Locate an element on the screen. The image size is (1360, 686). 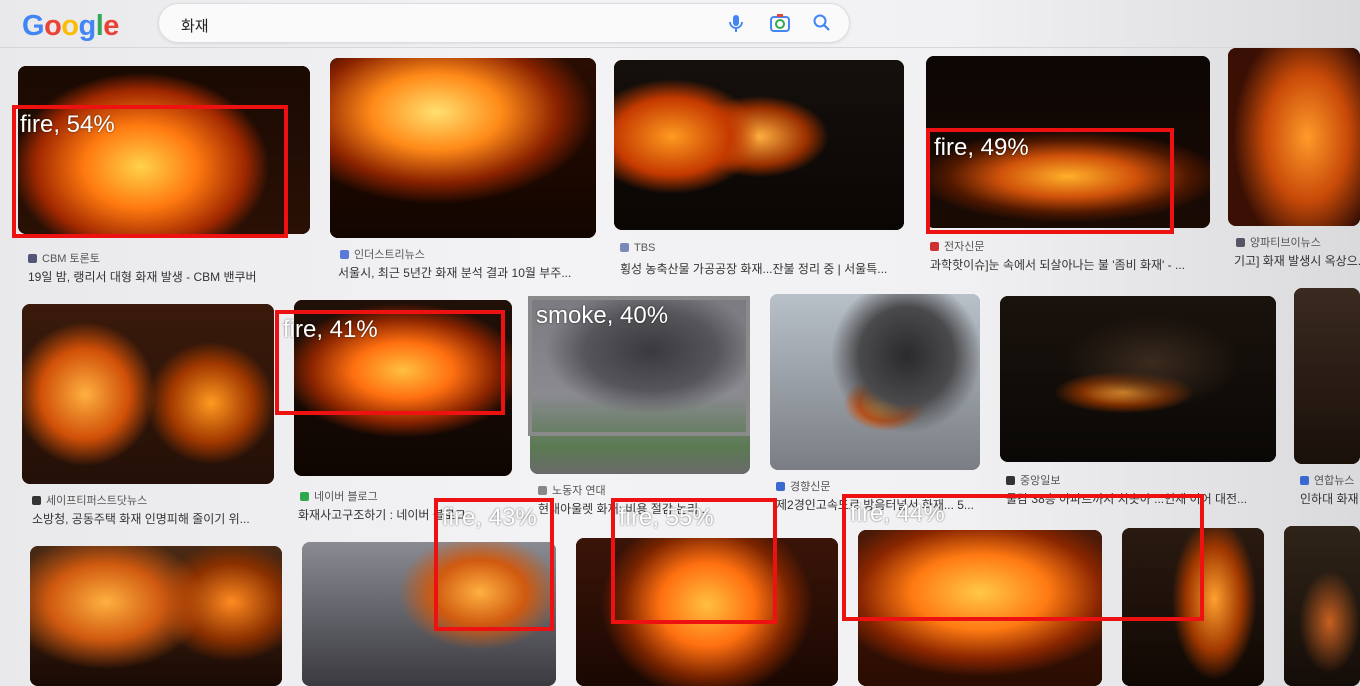
result-source: 양파티브이뉴스 is located at coordinates (1278, 242).